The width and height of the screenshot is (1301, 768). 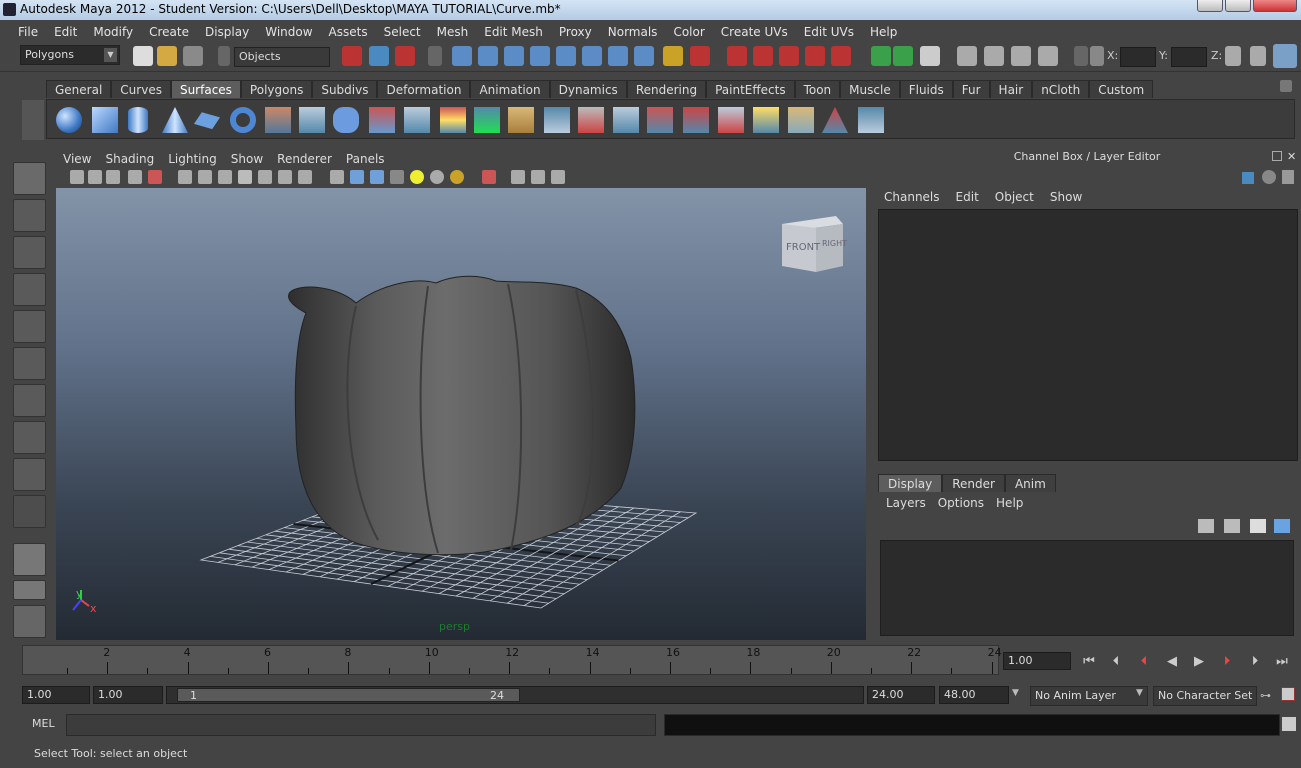 What do you see at coordinates (379, 56) in the screenshot?
I see `select-by-object-icon` at bounding box center [379, 56].